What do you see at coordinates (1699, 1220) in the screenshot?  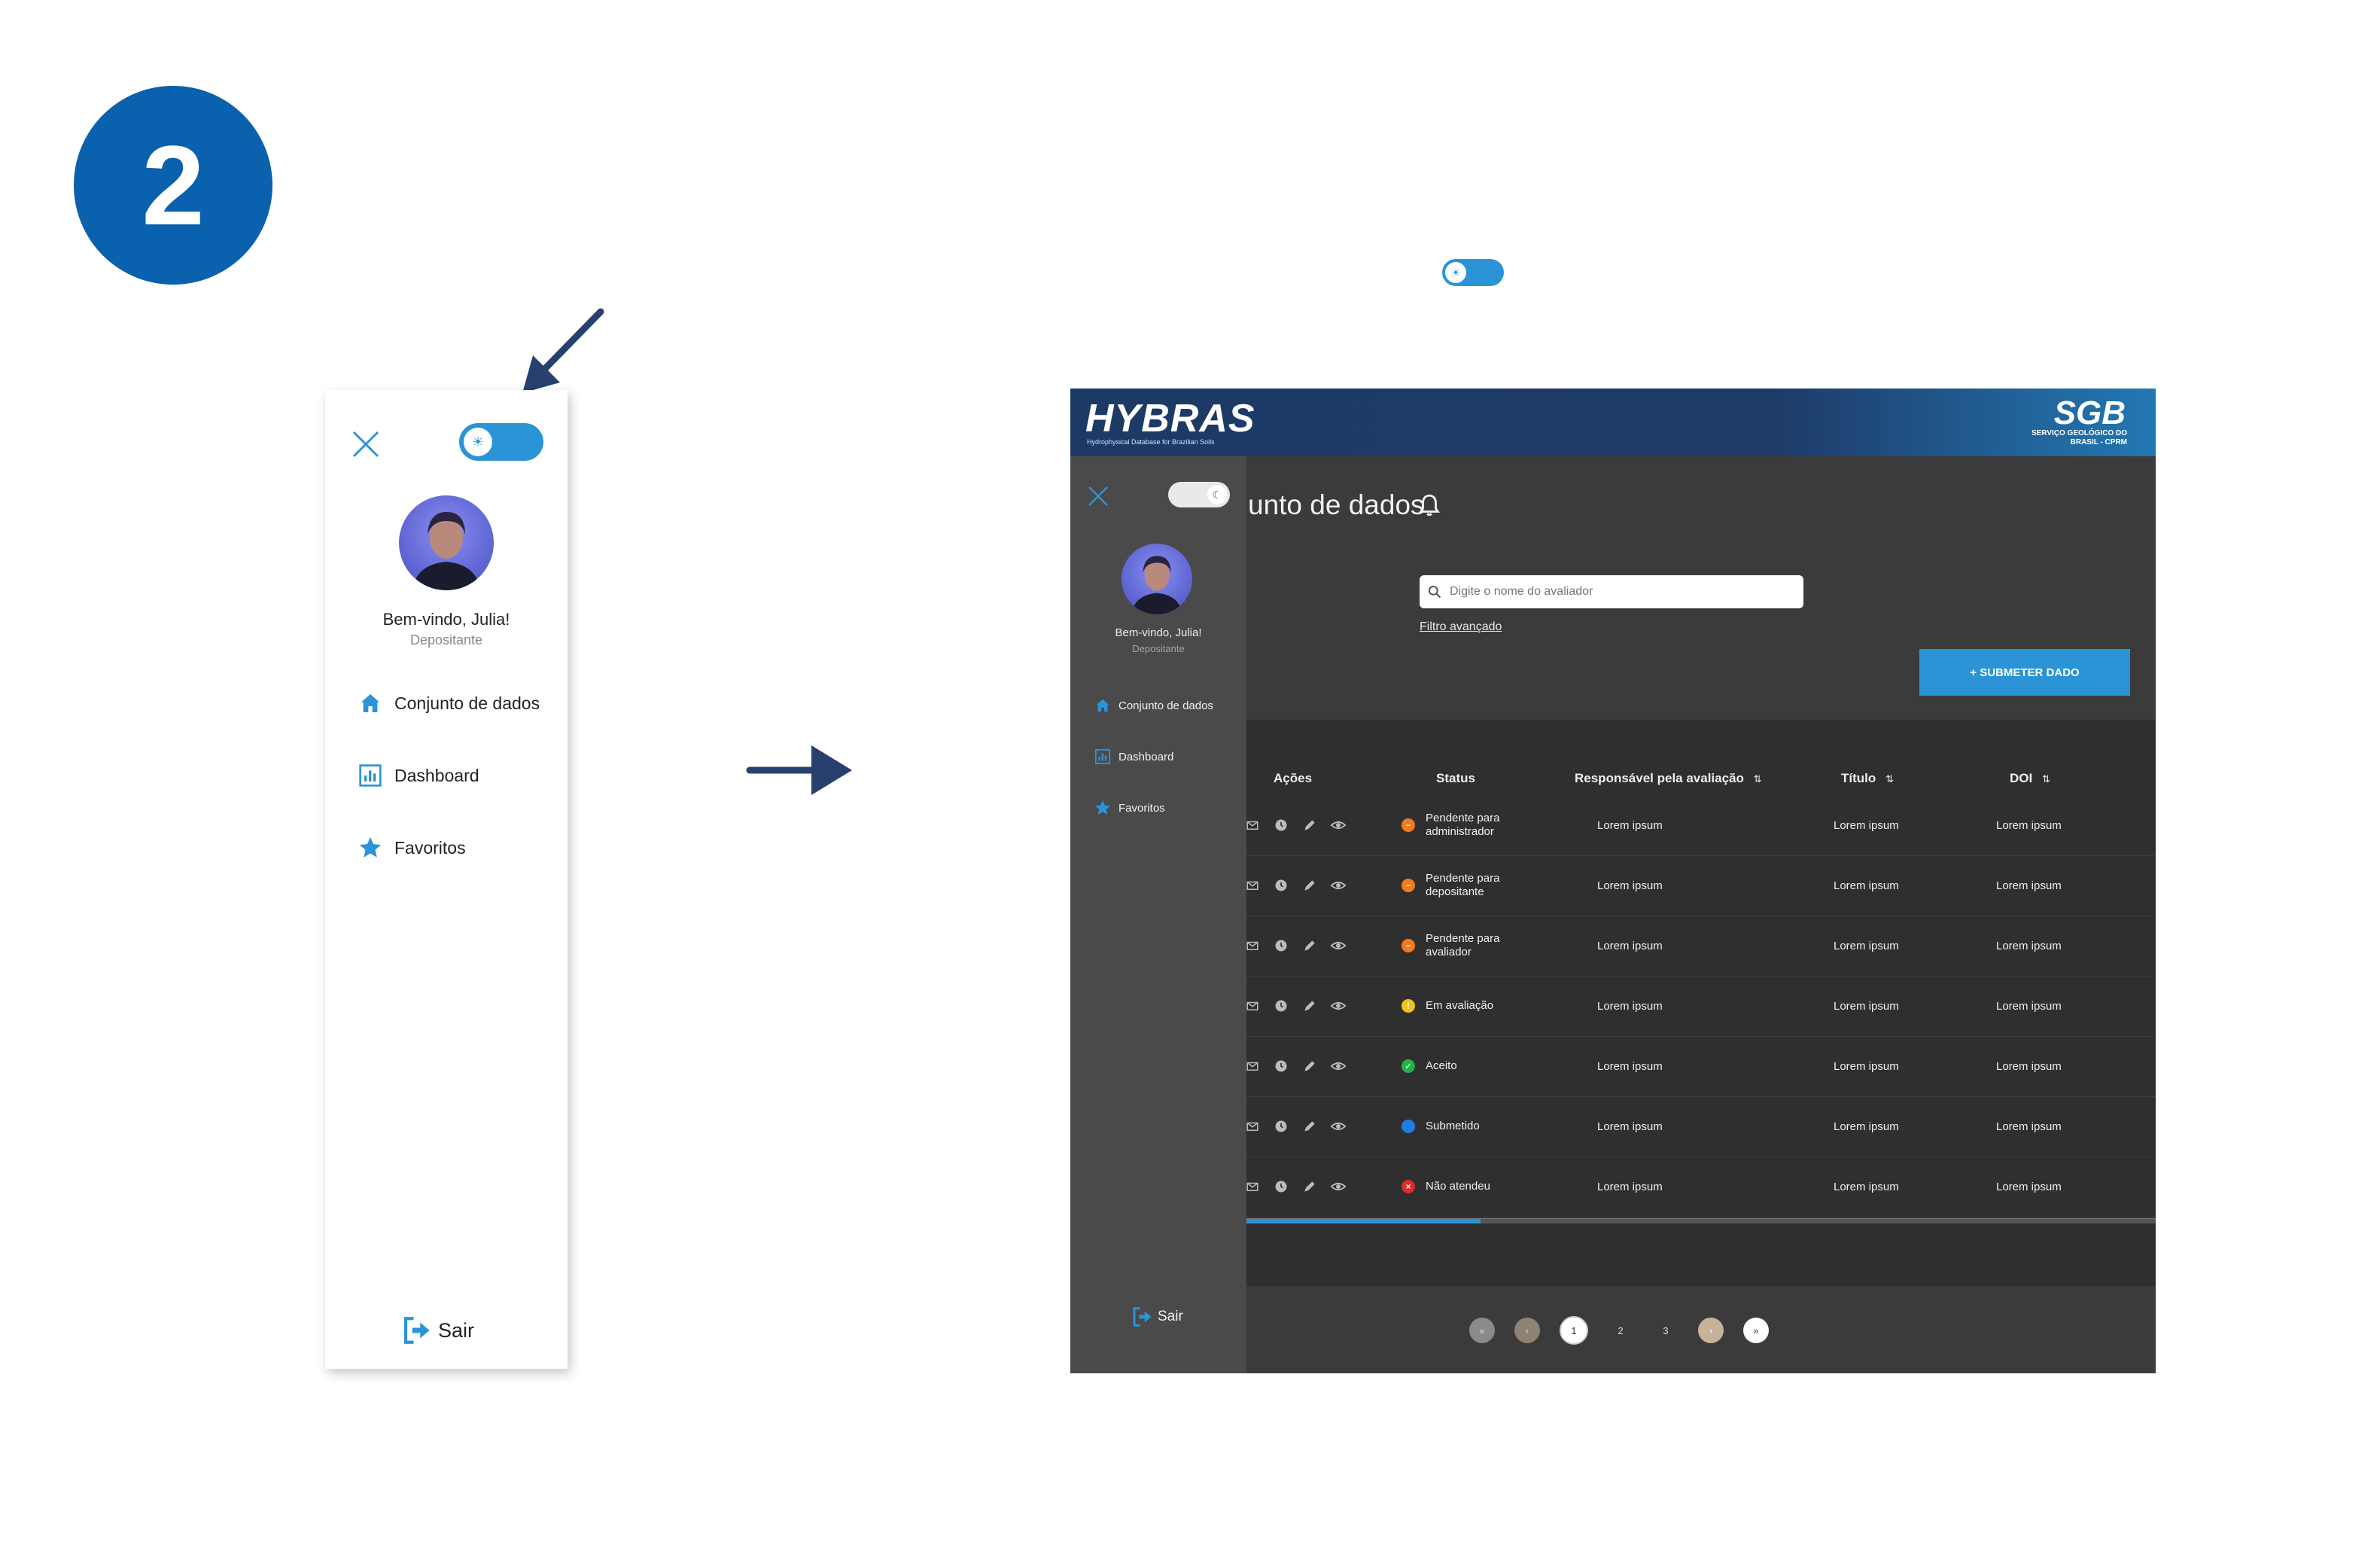 I see `horizontal-scrollbar` at bounding box center [1699, 1220].